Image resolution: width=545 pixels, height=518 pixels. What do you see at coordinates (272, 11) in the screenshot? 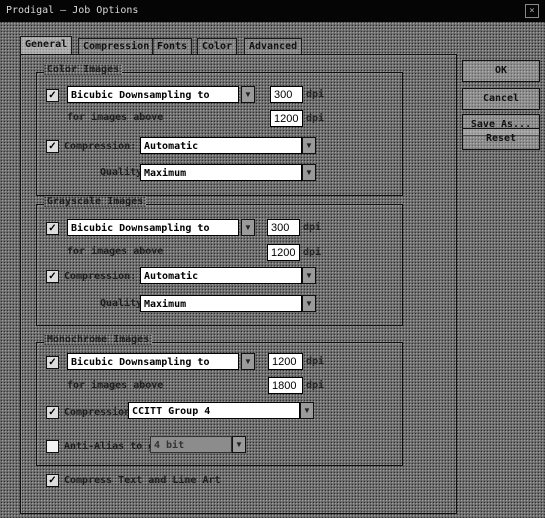
I see `title-bar: Prodigal — Job Options ×` at bounding box center [272, 11].